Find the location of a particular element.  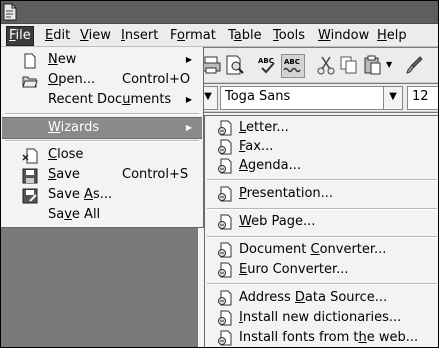

file-menu-open: Open... Control+O is located at coordinates (102, 80).